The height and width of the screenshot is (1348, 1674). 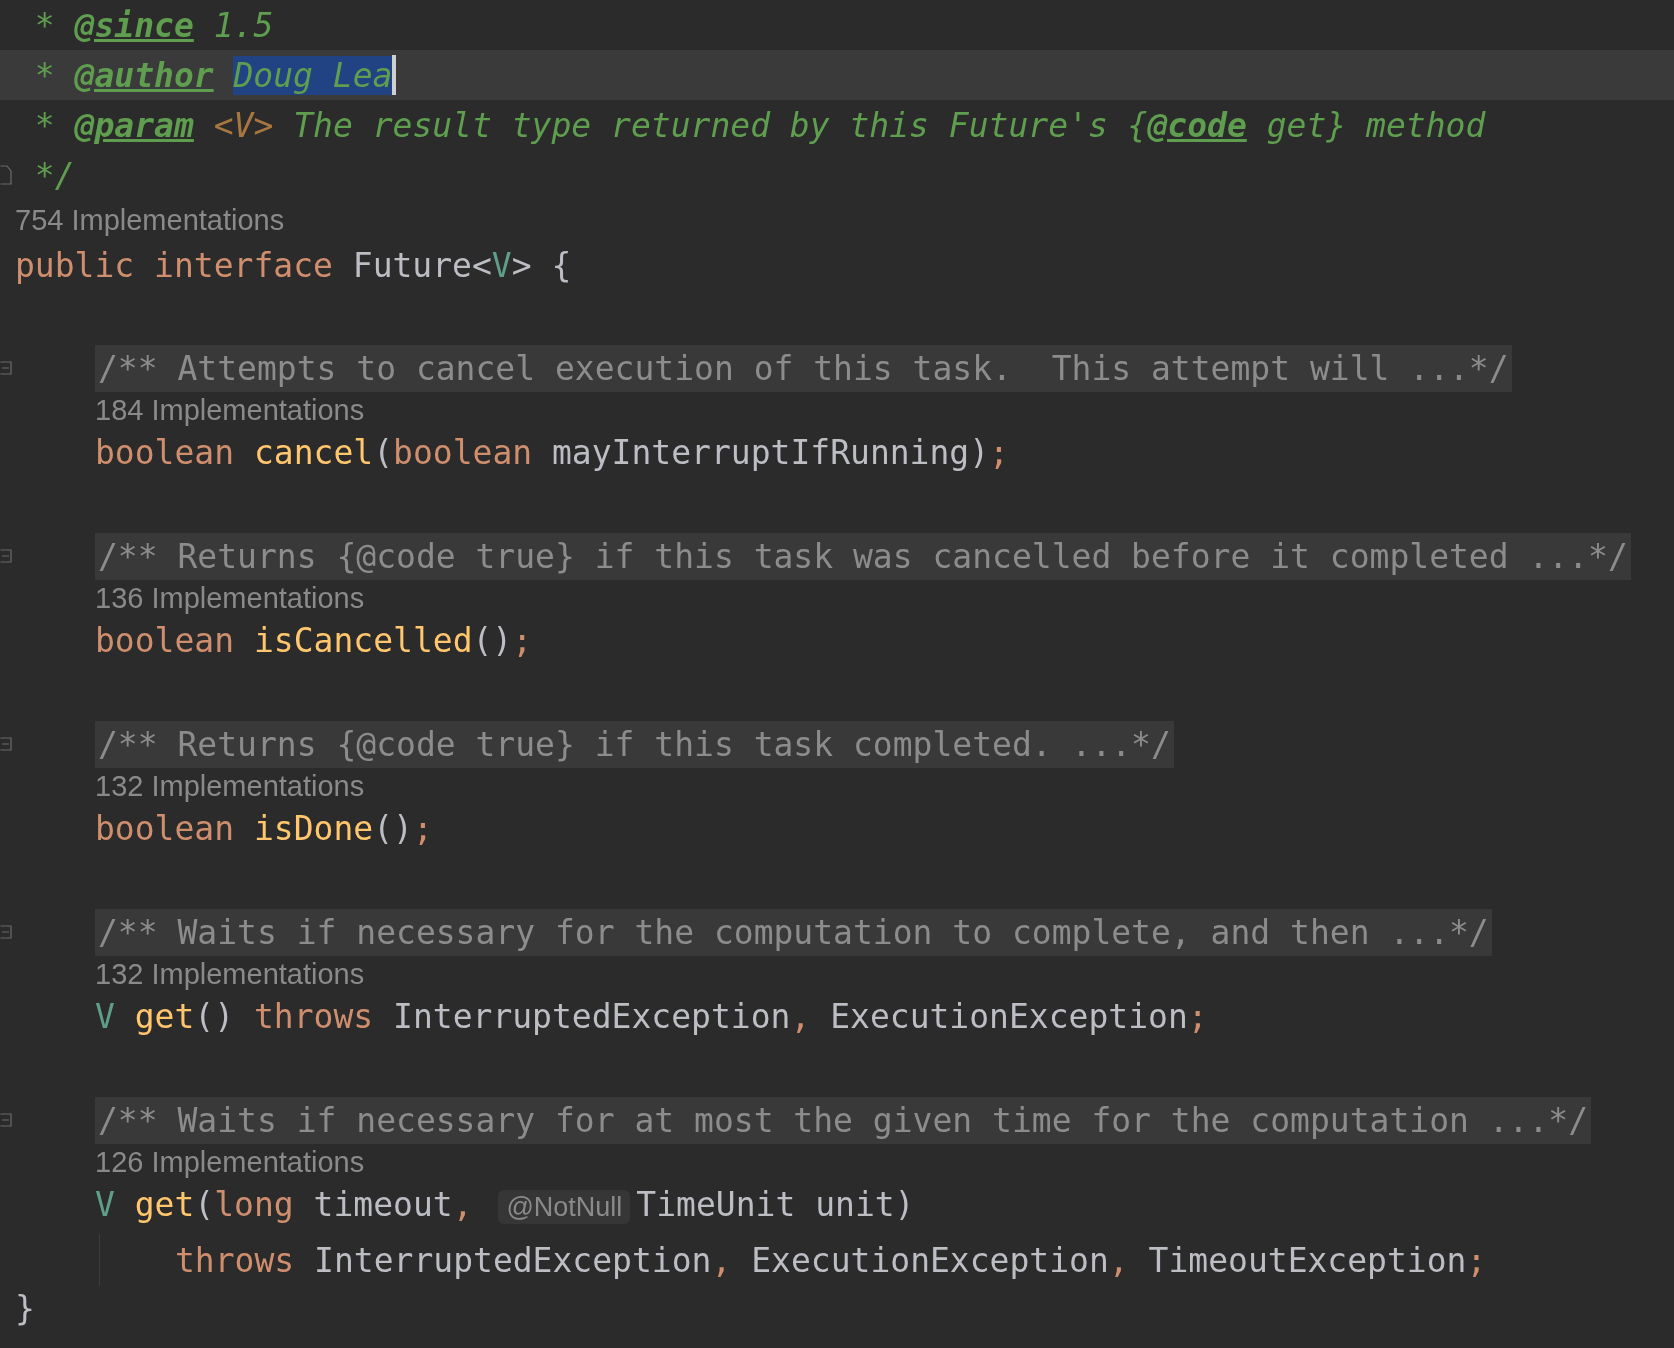 I want to click on implementations-hint: 136 Implementations, so click(x=230, y=598).